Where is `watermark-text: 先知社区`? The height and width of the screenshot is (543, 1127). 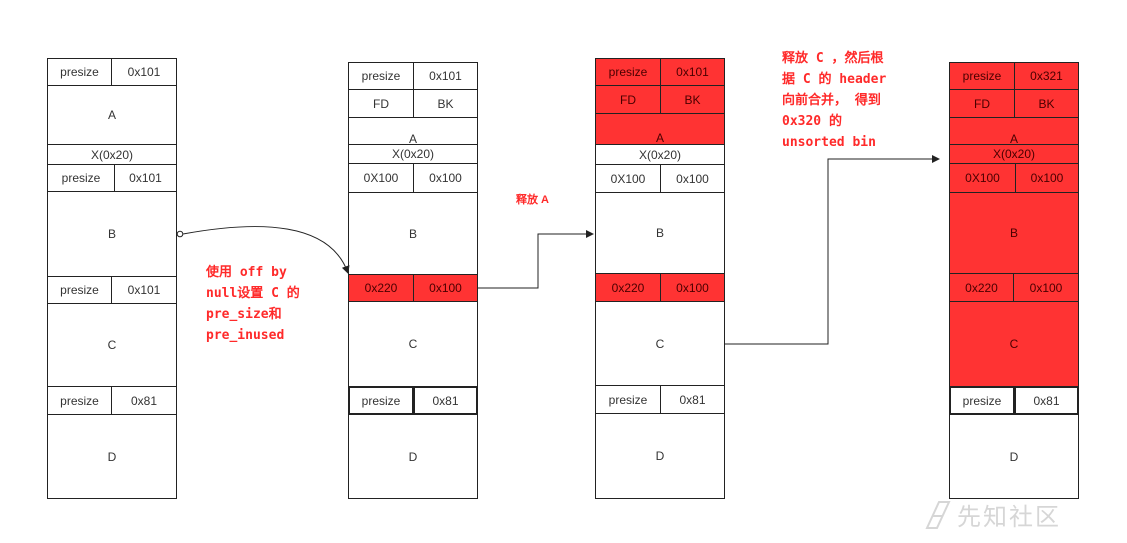
watermark-text: 先知社区 is located at coordinates (1009, 517).